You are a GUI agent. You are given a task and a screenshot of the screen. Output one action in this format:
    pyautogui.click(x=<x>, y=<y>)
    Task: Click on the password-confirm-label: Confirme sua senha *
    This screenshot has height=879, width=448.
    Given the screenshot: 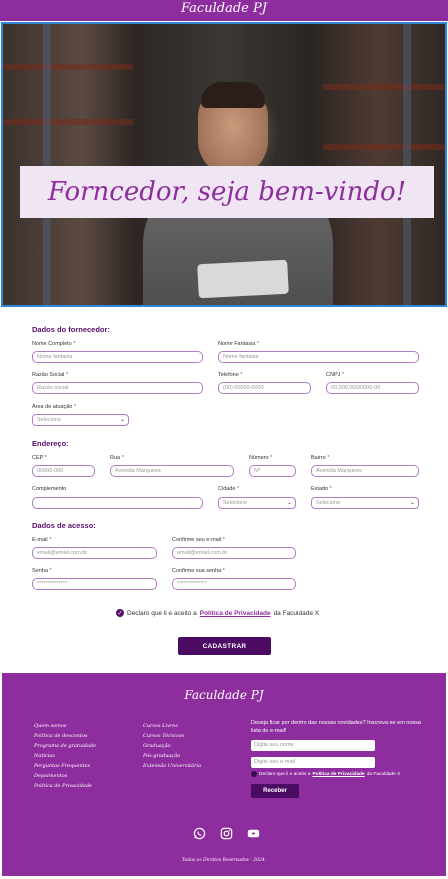 What is the action you would take?
    pyautogui.click(x=198, y=571)
    